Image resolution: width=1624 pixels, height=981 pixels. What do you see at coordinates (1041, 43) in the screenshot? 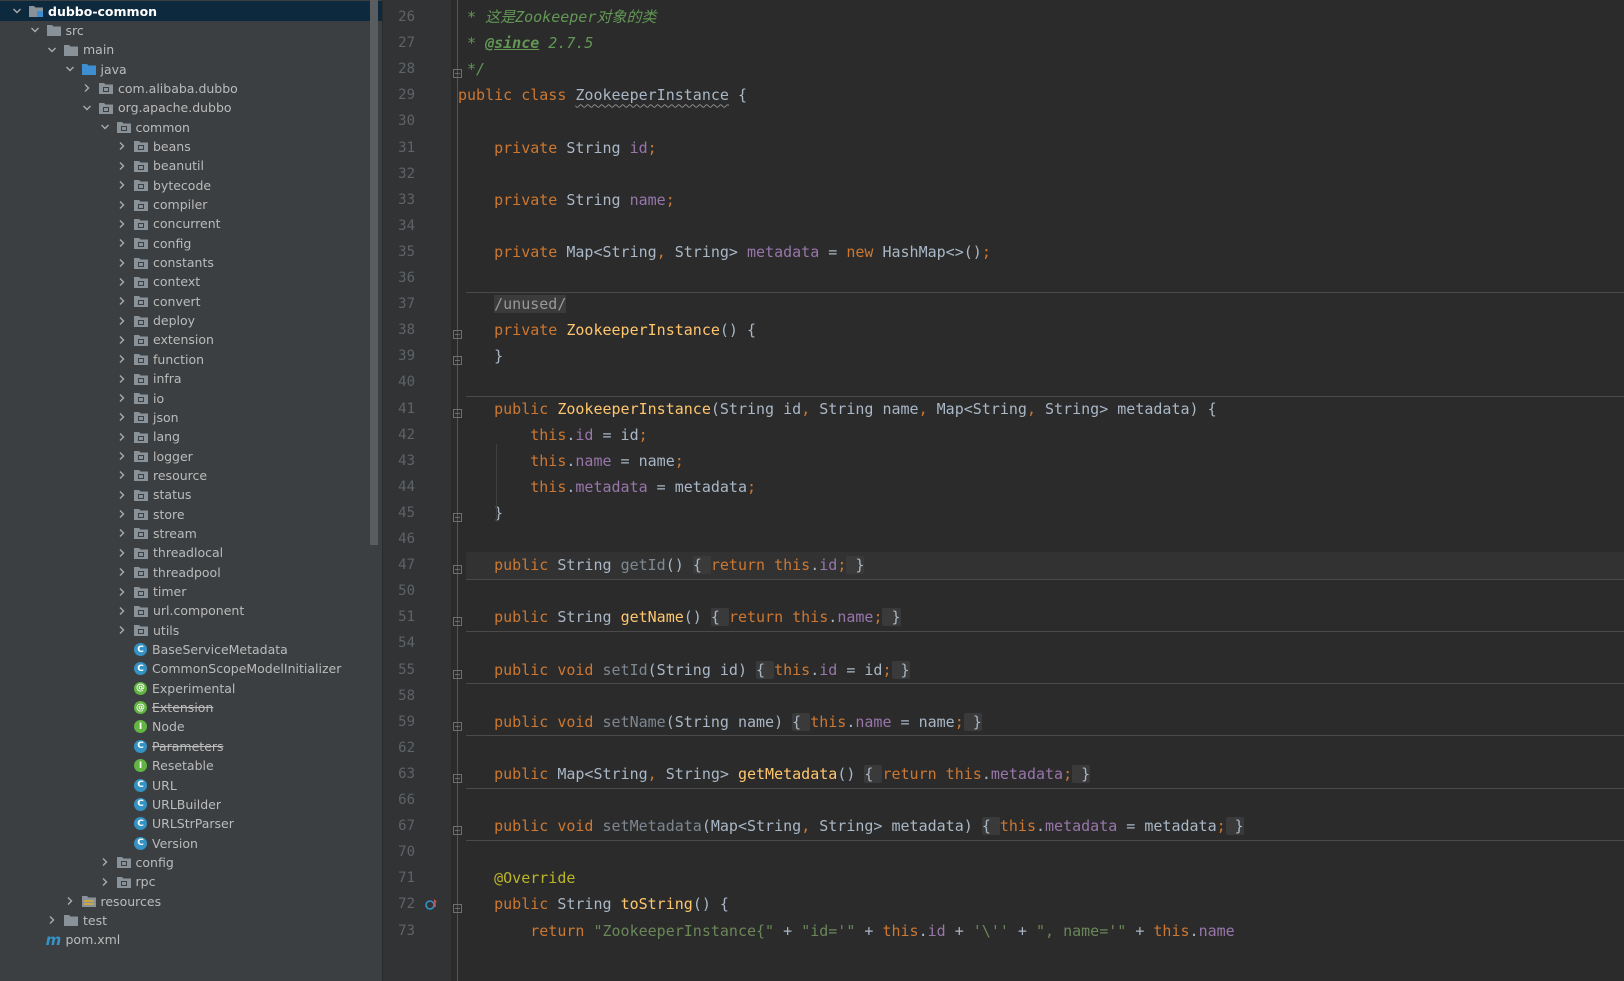
I see `code-line: * @since 2.7.5` at bounding box center [1041, 43].